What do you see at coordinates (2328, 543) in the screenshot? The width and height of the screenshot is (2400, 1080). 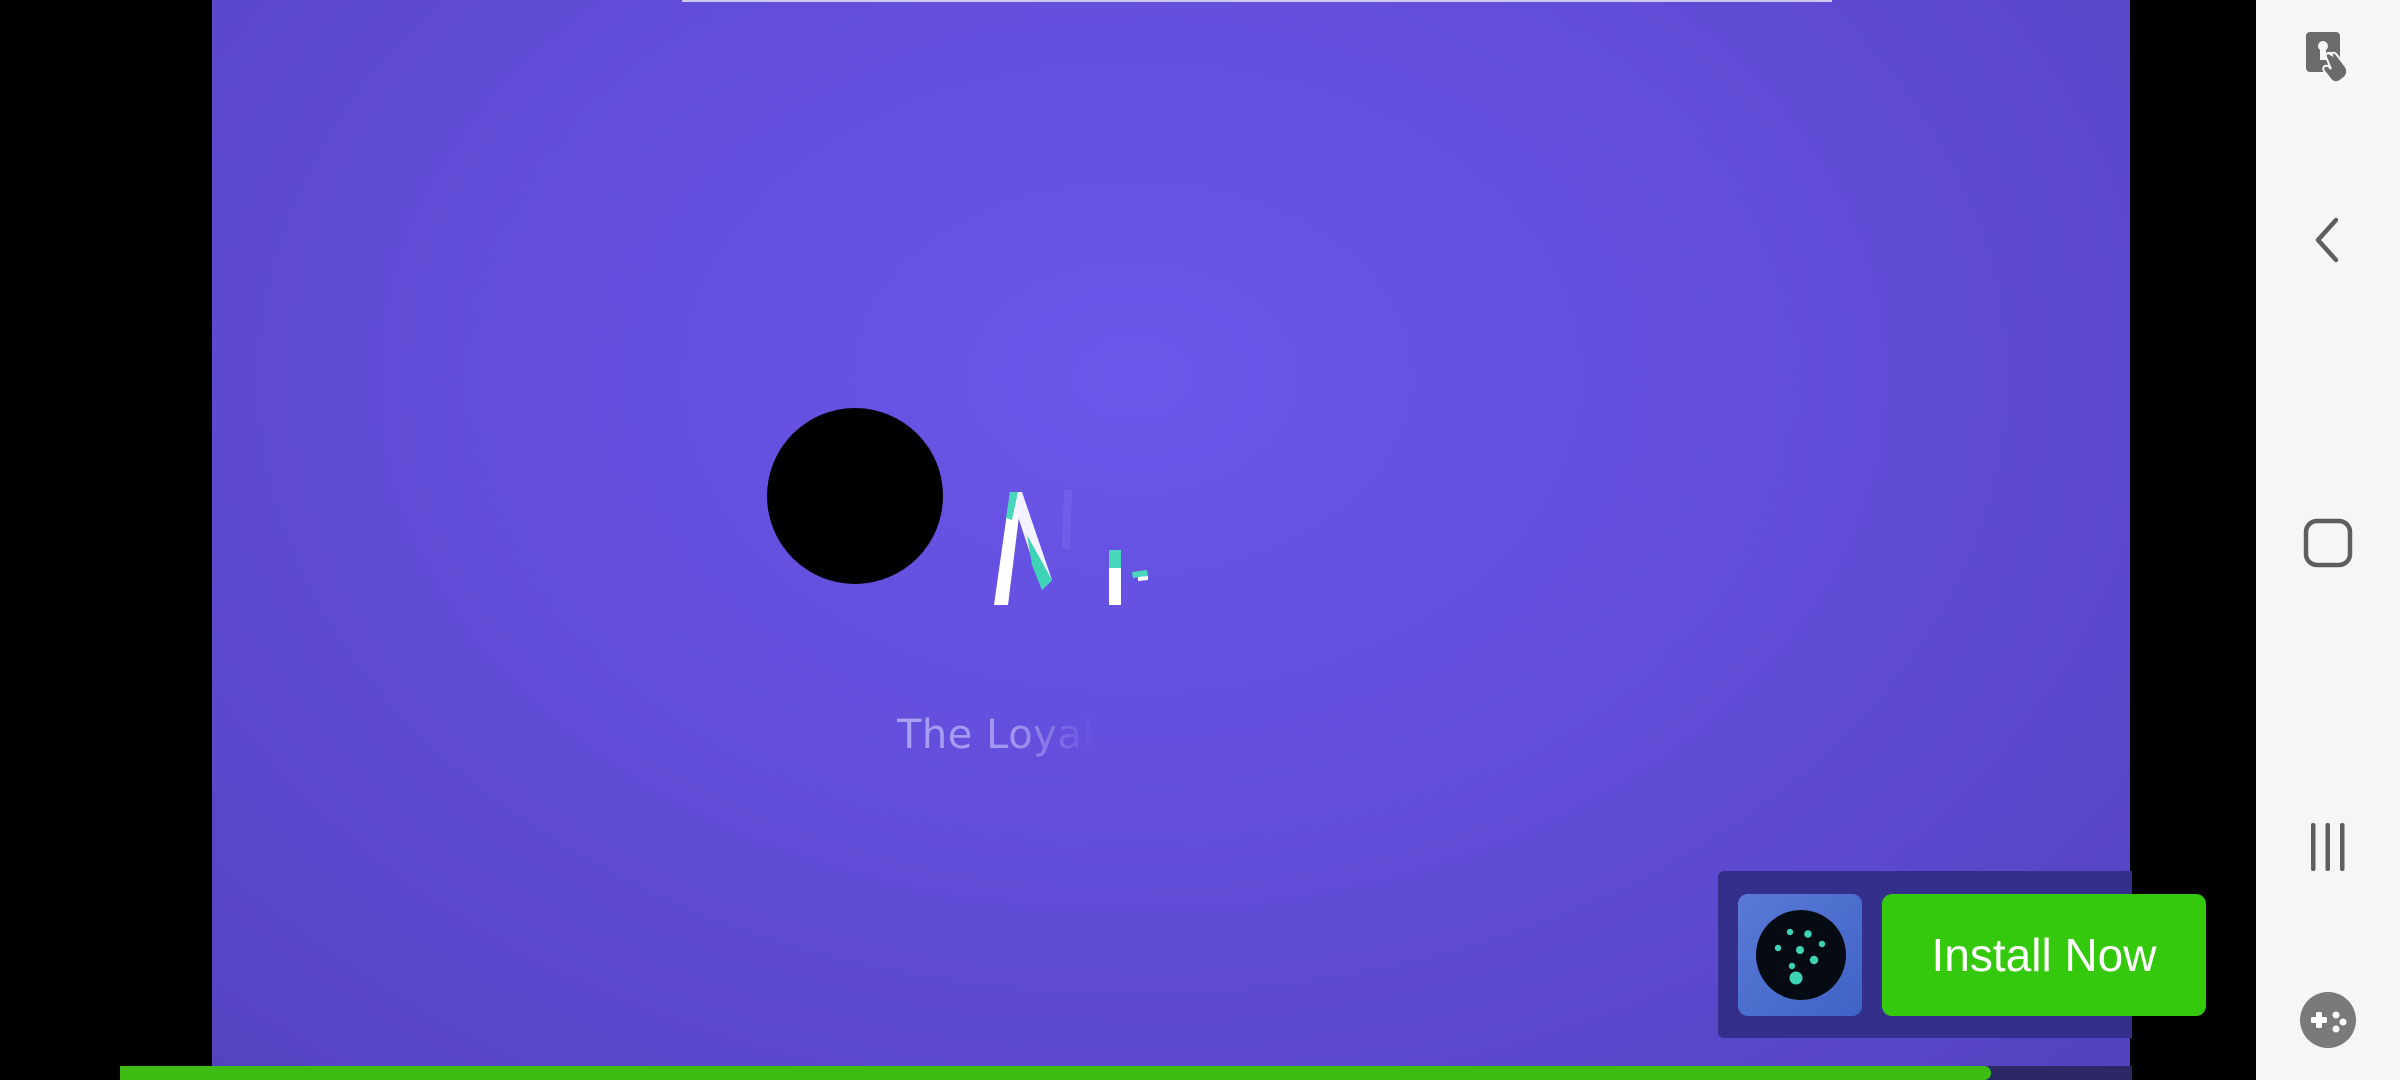 I see `home-square-icon` at bounding box center [2328, 543].